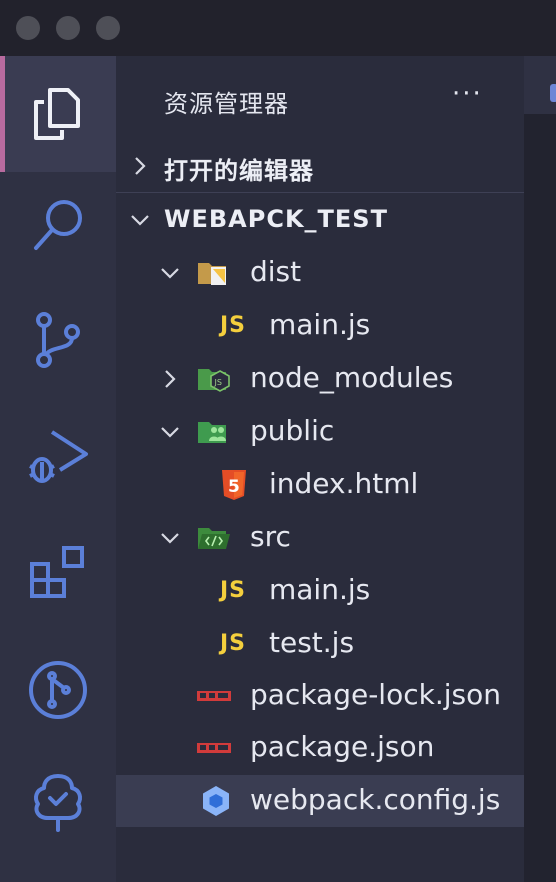 This screenshot has height=882, width=556. Describe the element at coordinates (342, 746) in the screenshot. I see `tree-item-label: package.json` at that location.